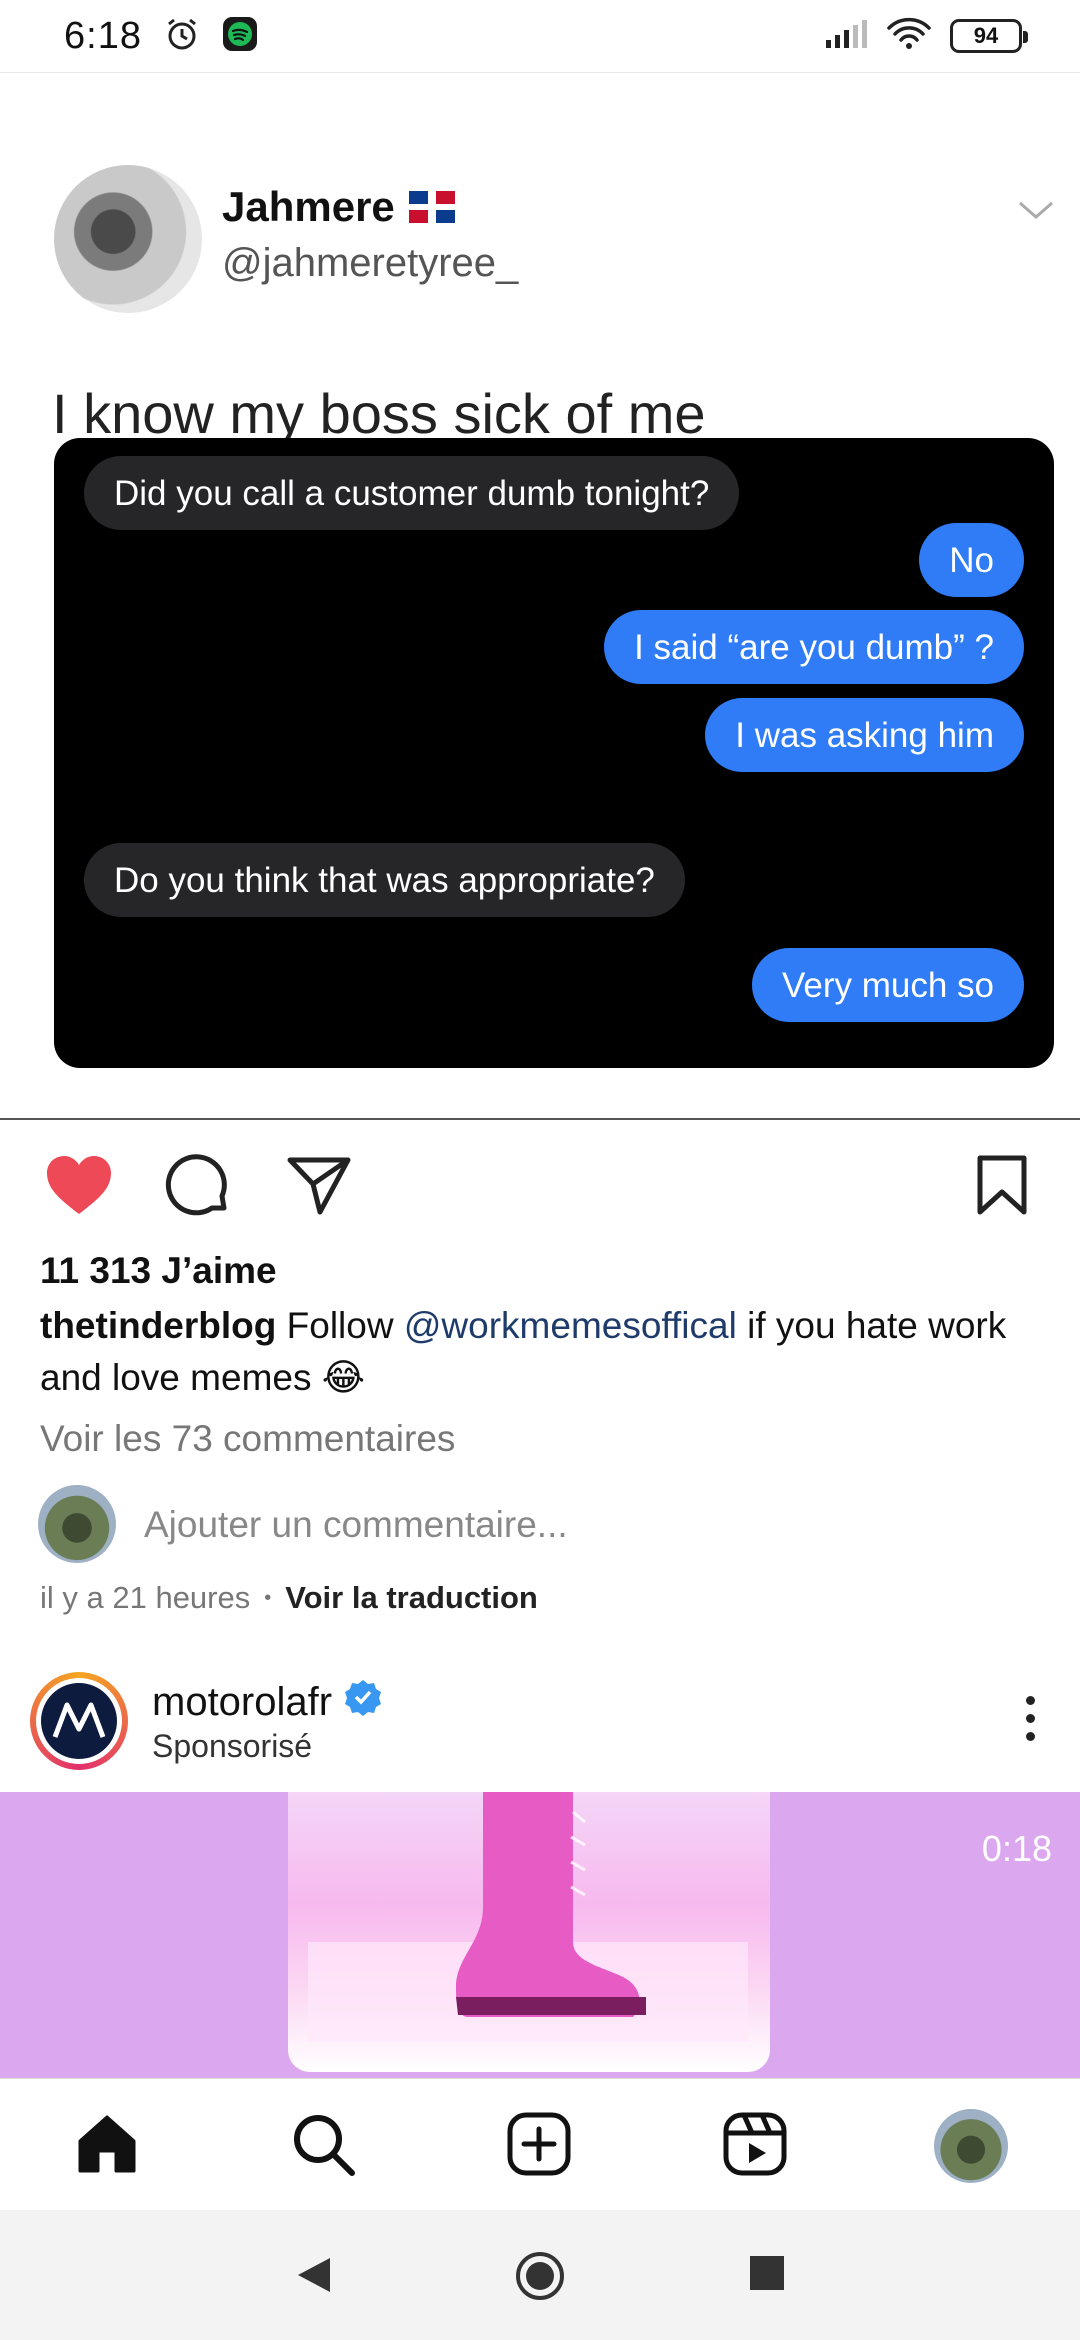  What do you see at coordinates (145, 1597) in the screenshot?
I see `post-timestamp: il y a 21 heures` at bounding box center [145, 1597].